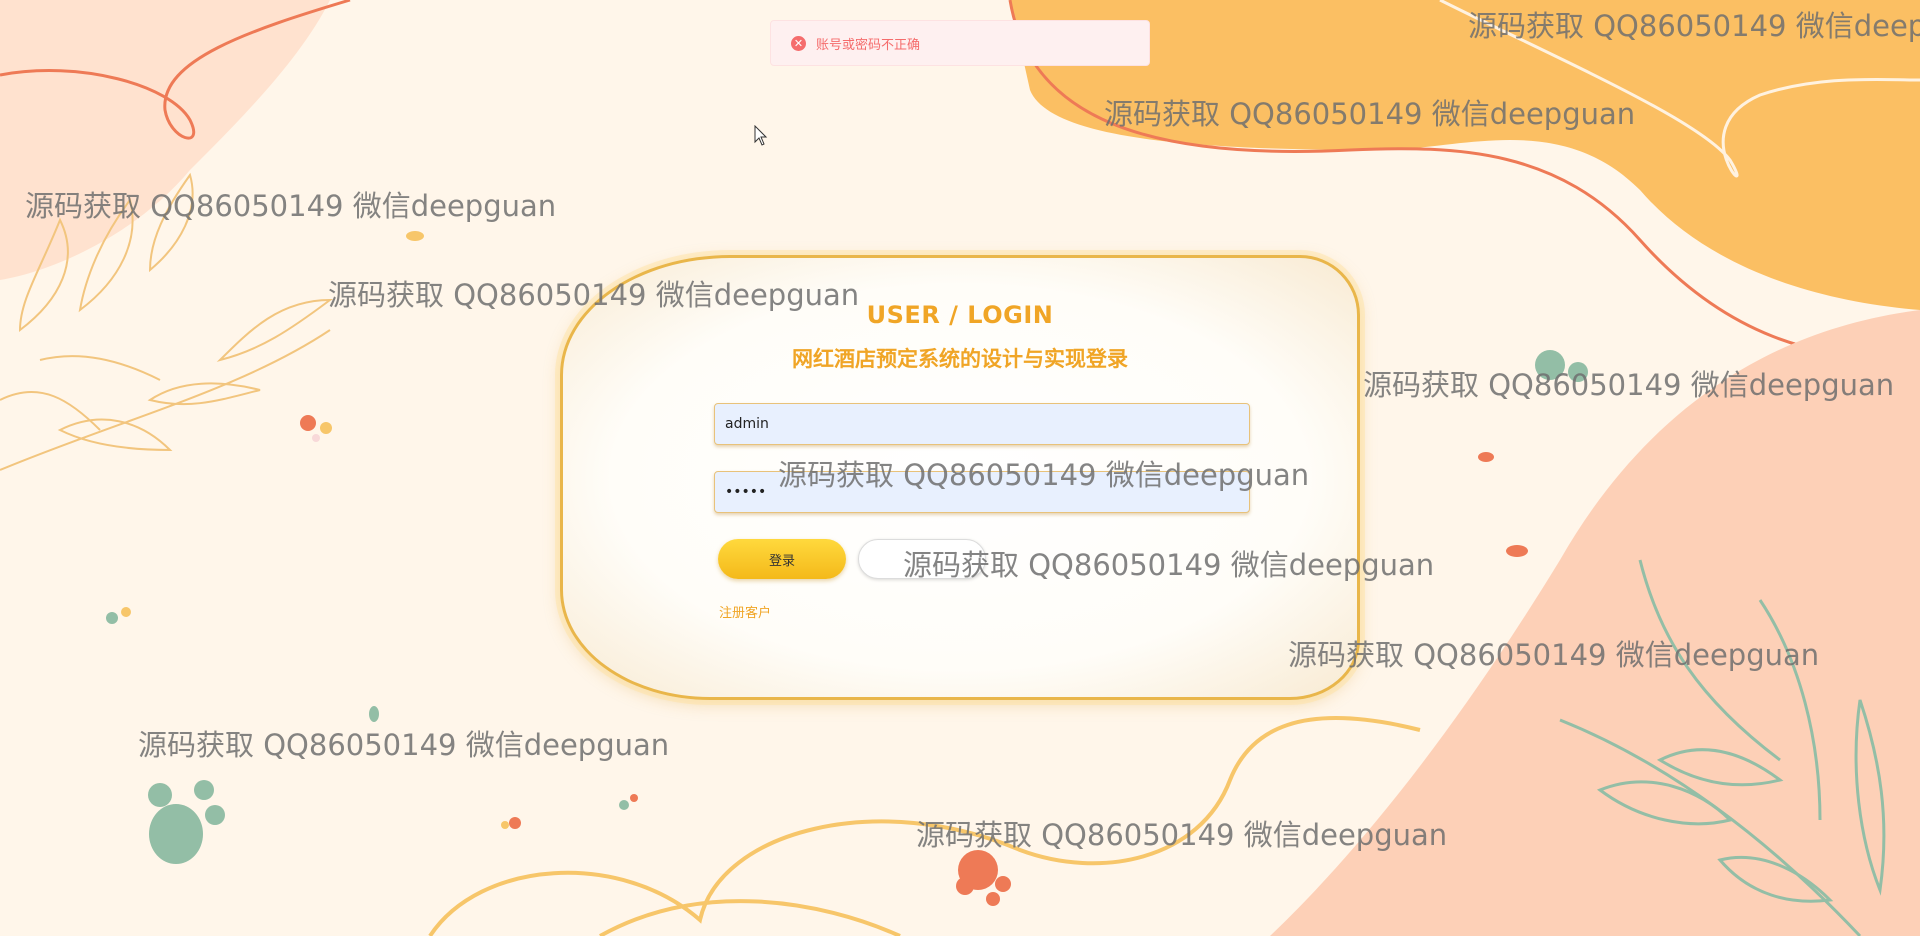  I want to click on toast-message: 账号或密码不正确, so click(868, 45).